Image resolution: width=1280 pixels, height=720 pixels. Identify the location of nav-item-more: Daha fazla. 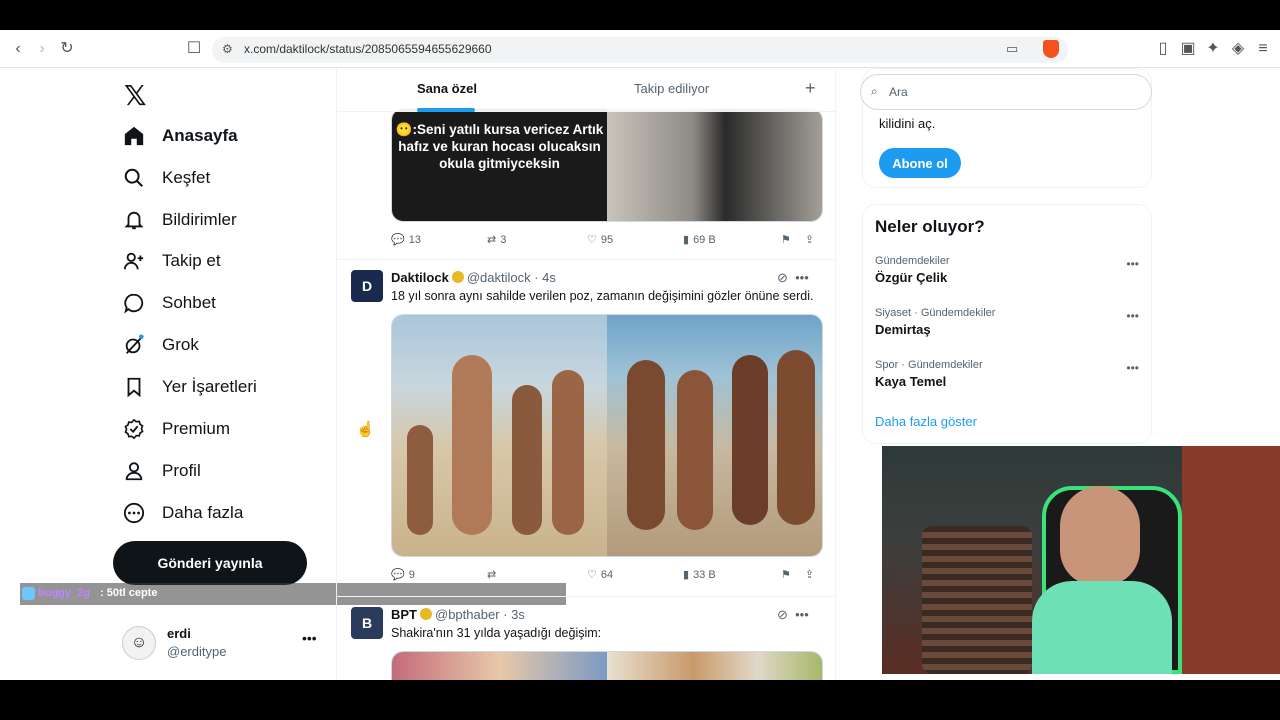
(182, 513).